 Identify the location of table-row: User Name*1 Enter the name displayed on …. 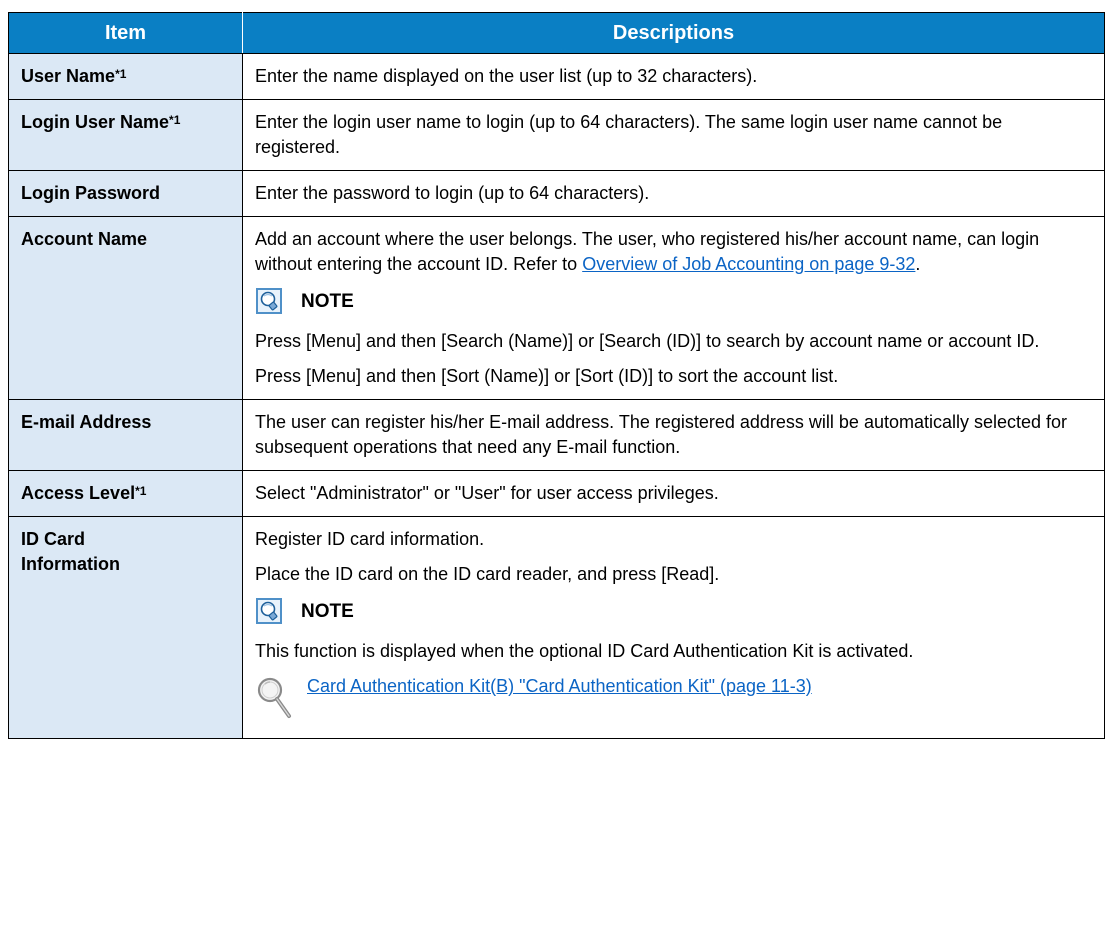
(556, 76).